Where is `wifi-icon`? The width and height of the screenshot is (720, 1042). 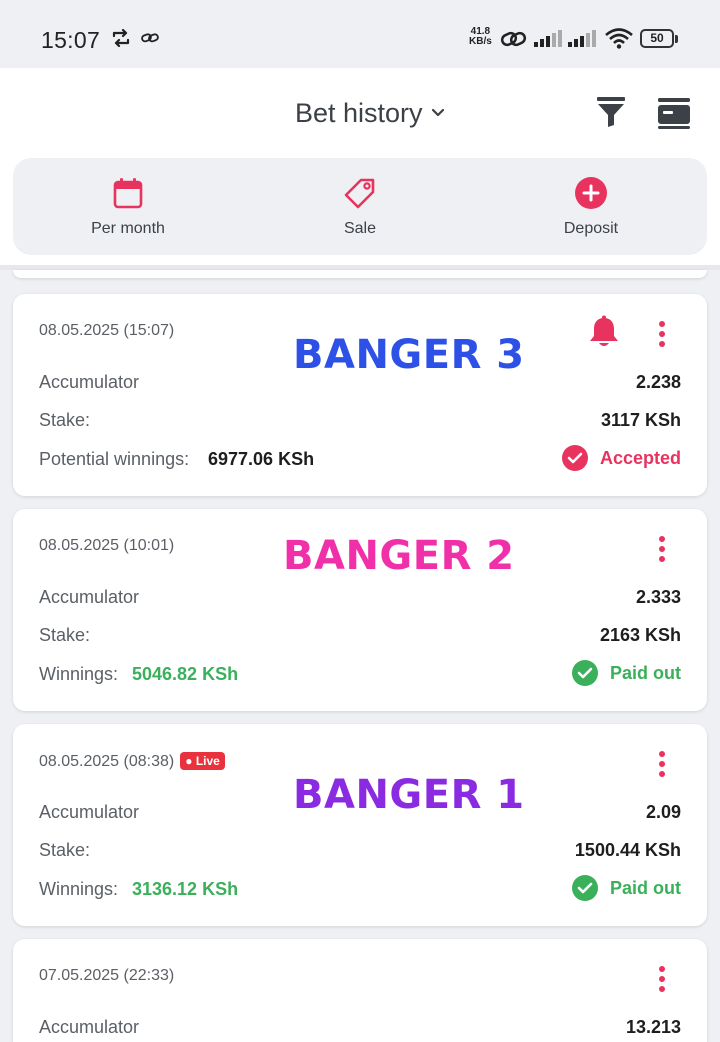 wifi-icon is located at coordinates (619, 40).